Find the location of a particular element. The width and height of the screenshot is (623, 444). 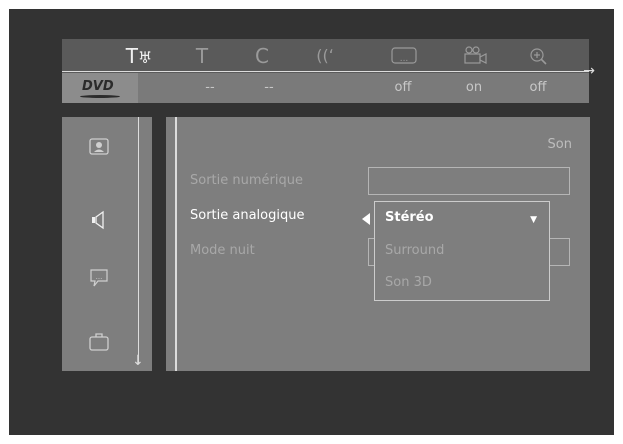

option-son-3d: Son 3D is located at coordinates (408, 282).